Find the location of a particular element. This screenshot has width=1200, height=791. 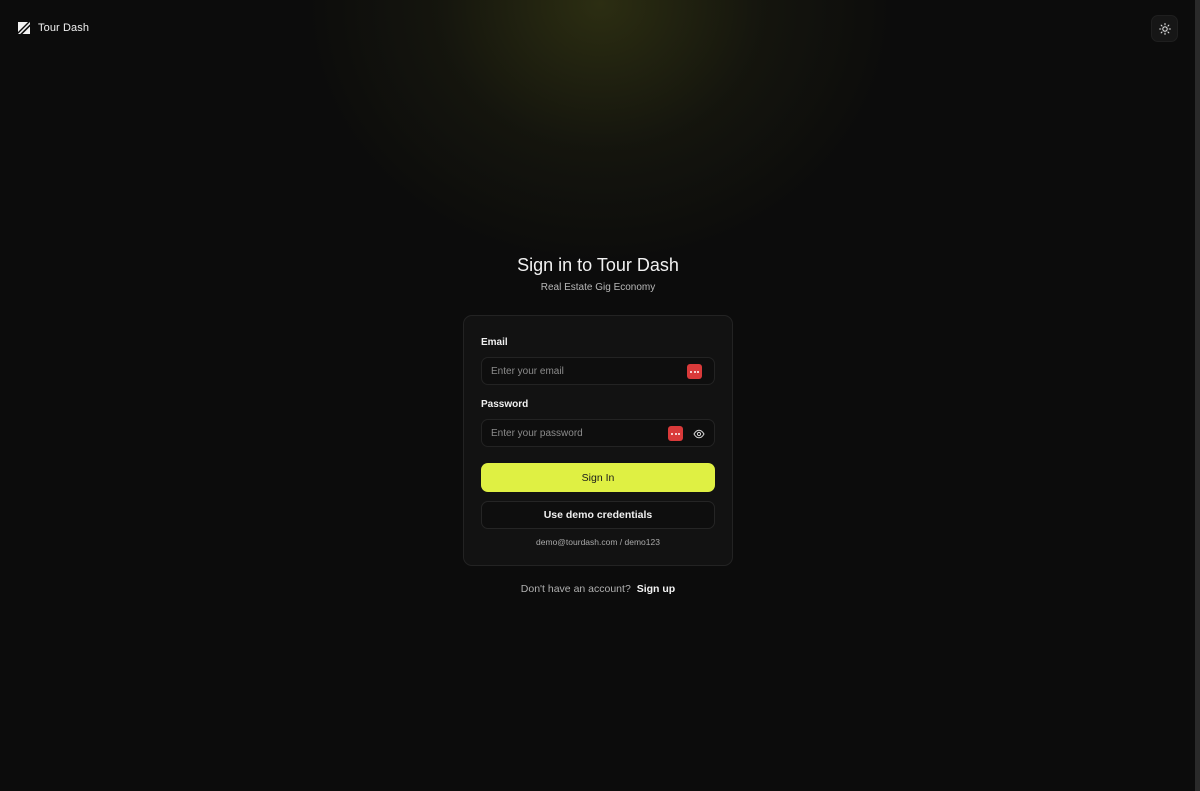

brand-link: Tour Dash is located at coordinates (53, 28).